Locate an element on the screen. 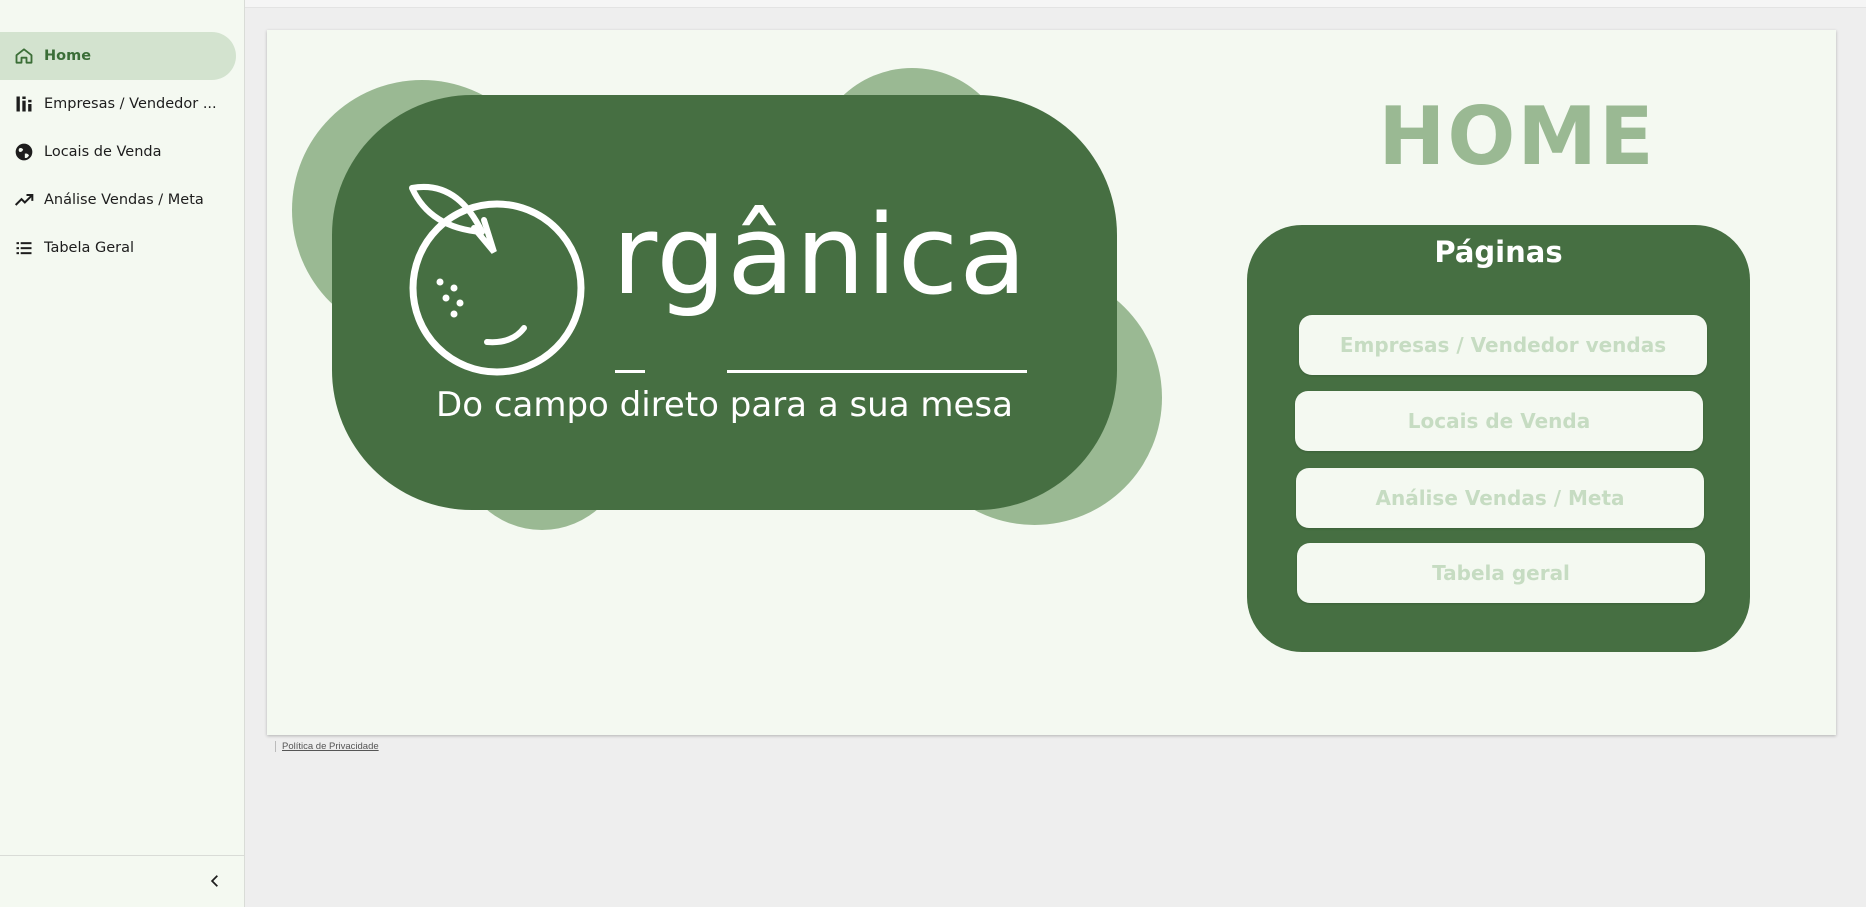 This screenshot has height=907, width=1866. sidebar-item-home: Home is located at coordinates (118, 56).